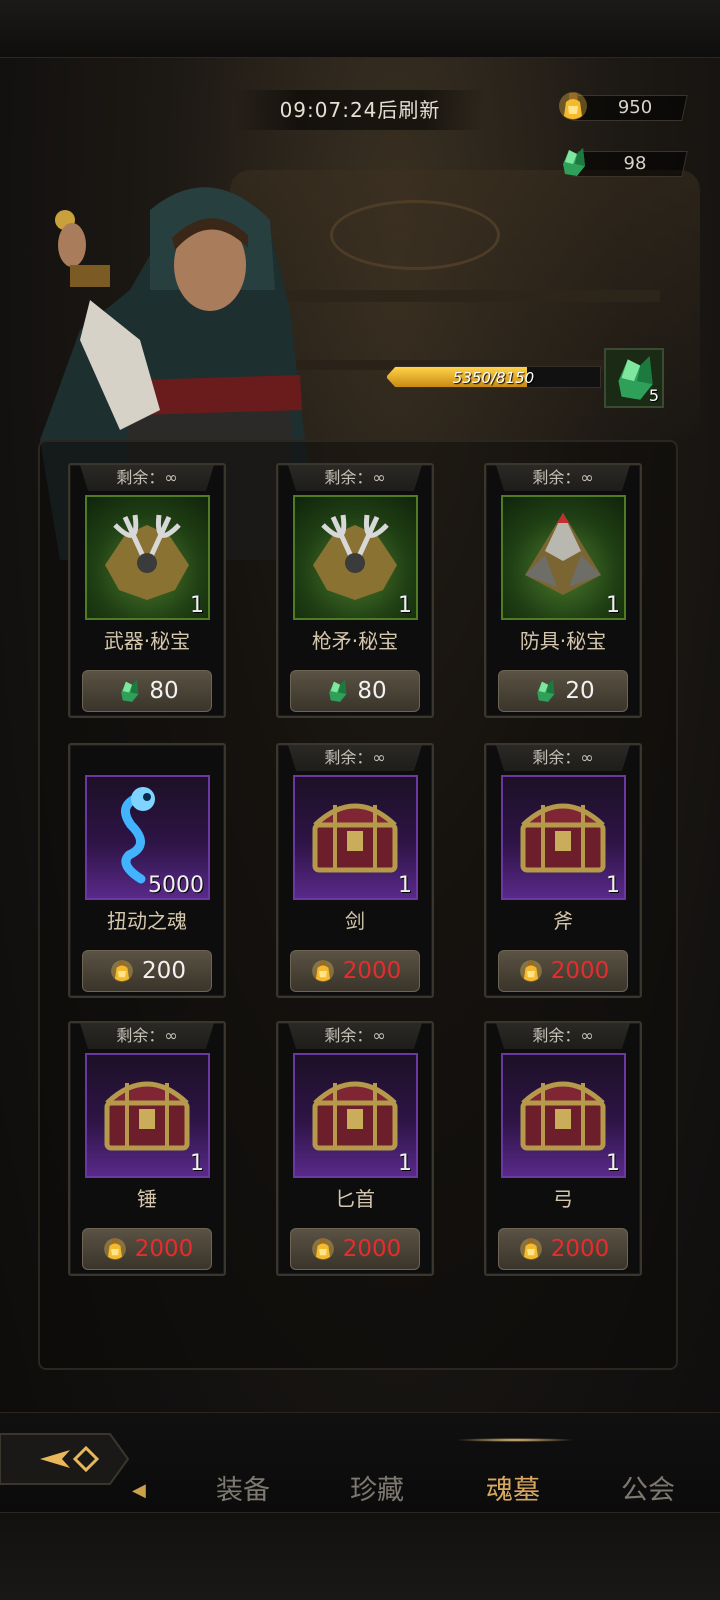  Describe the element at coordinates (164, 971) in the screenshot. I see `item-price: 200` at that location.